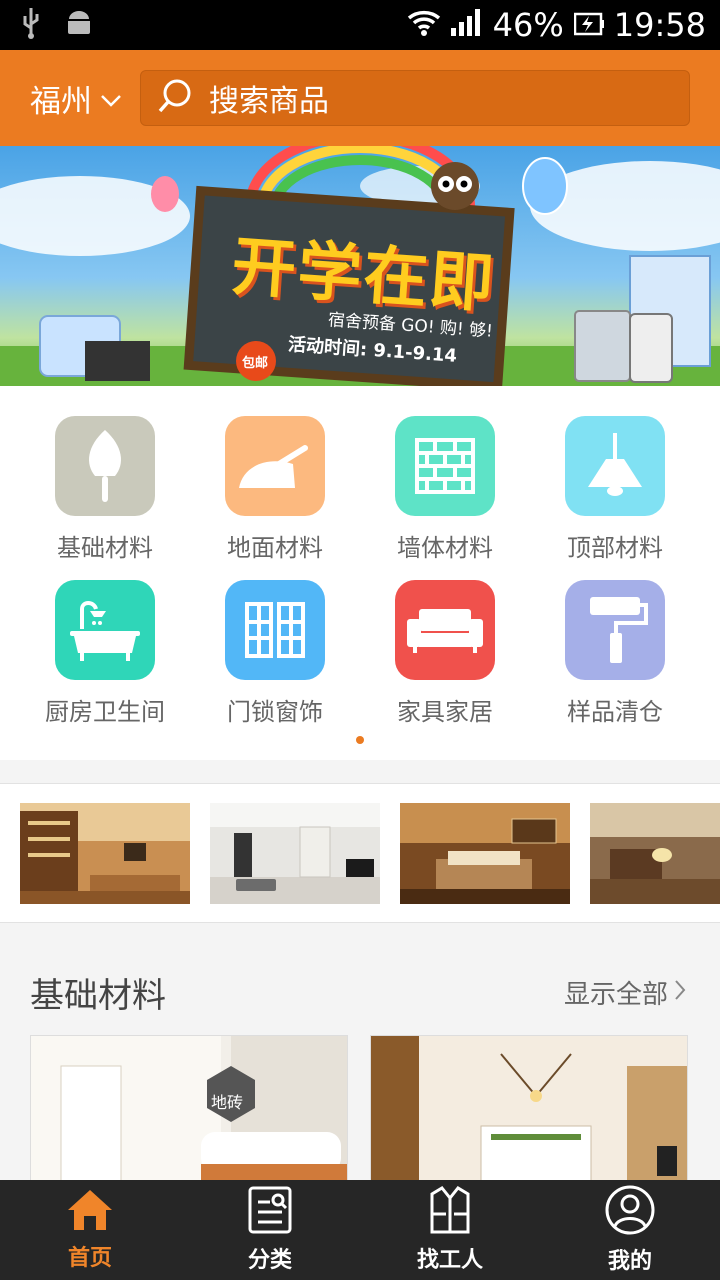 The image size is (720, 1280). What do you see at coordinates (615, 995) in the screenshot?
I see `show-all-label: 显示全部` at bounding box center [615, 995].